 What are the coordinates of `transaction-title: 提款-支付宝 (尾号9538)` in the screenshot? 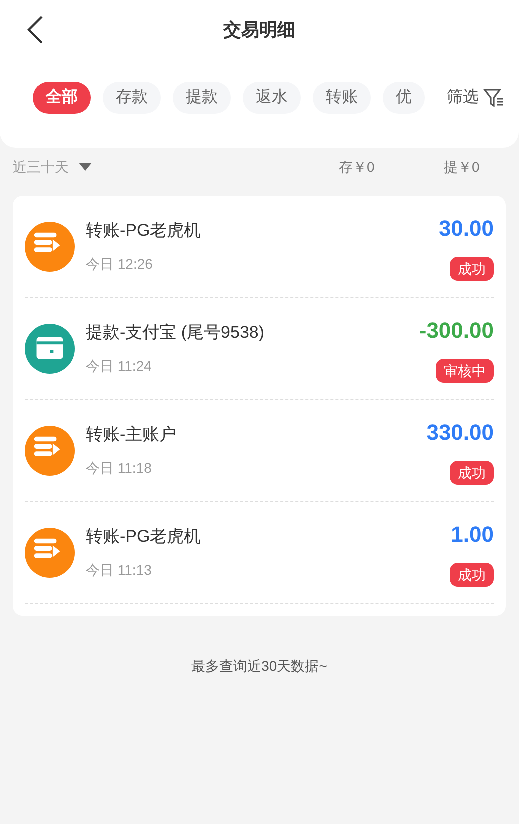 It's located at (175, 333).